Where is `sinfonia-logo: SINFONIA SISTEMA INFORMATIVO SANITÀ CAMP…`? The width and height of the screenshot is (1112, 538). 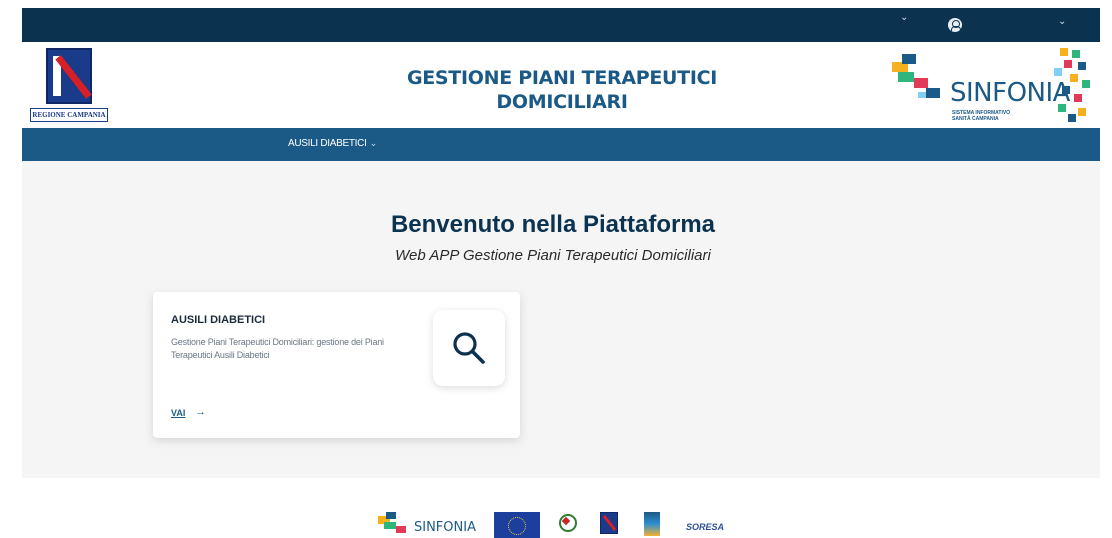
sinfonia-logo: SINFONIA SISTEMA INFORMATIVO SANITÀ CAMP… is located at coordinates (992, 86).